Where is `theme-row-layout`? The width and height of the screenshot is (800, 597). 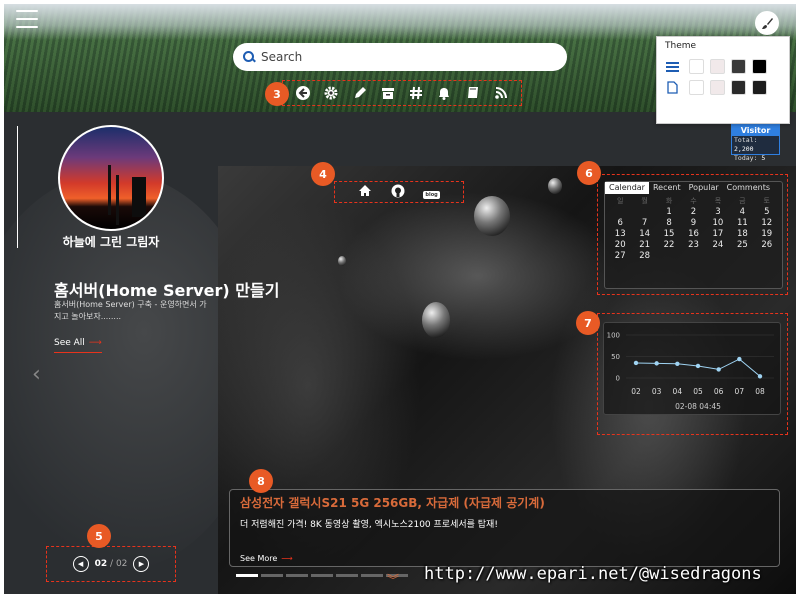 theme-row-layout is located at coordinates (723, 66).